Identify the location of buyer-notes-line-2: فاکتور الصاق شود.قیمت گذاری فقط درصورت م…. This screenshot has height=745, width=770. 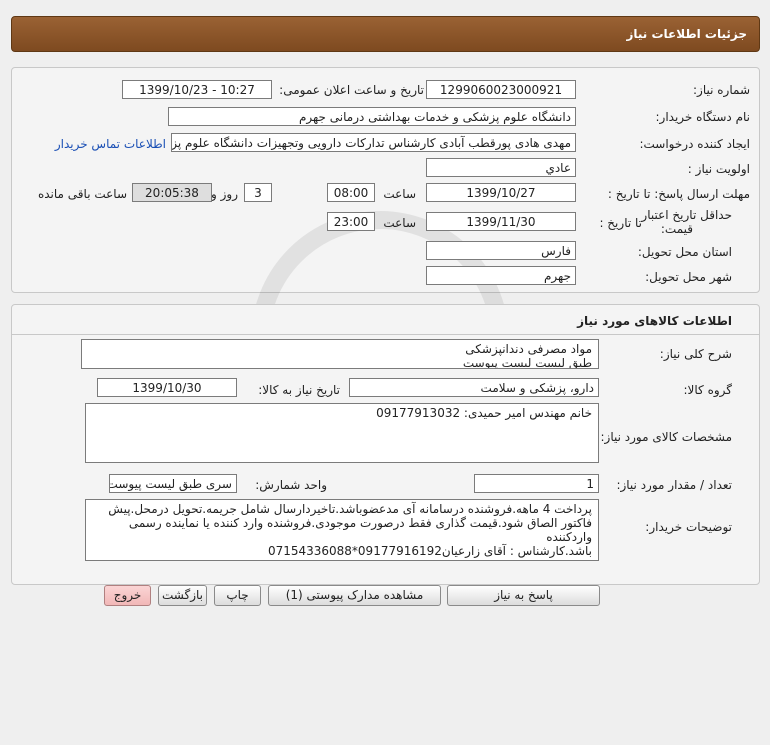
(360, 530).